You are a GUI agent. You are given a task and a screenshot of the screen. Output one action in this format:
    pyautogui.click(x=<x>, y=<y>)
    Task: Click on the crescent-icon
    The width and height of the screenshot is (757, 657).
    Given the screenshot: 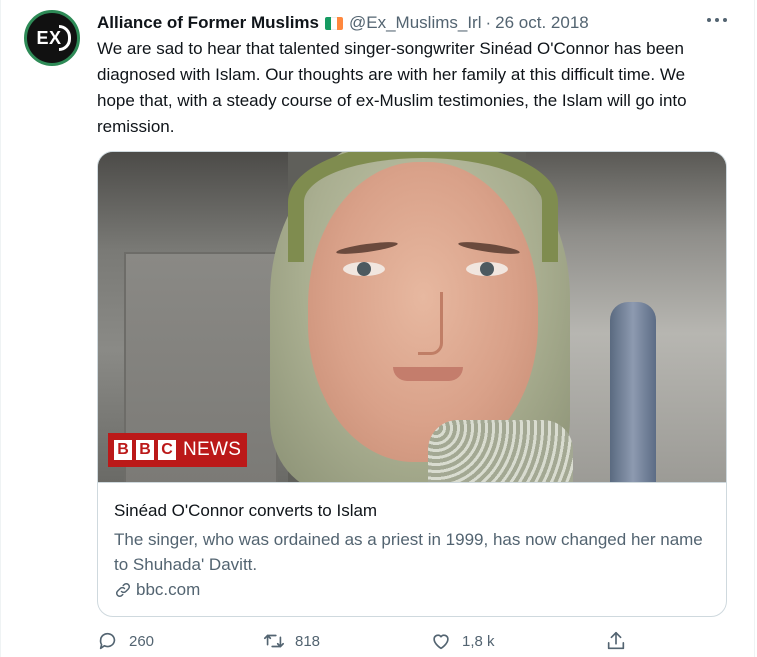 What is the action you would take?
    pyautogui.click(x=65, y=38)
    